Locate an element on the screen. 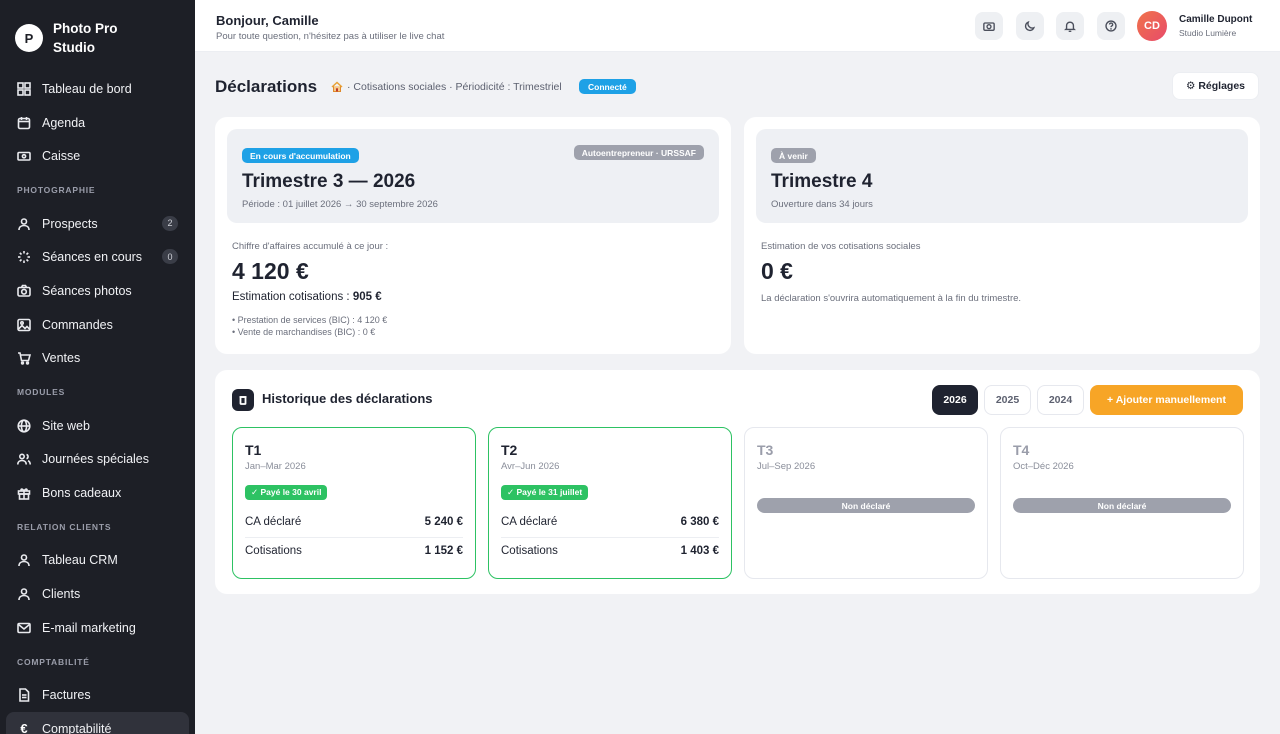  ca-row-value: 5 240 € is located at coordinates (443, 522).